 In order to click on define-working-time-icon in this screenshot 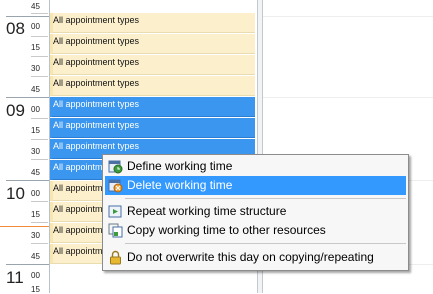, I will do `click(115, 167)`.